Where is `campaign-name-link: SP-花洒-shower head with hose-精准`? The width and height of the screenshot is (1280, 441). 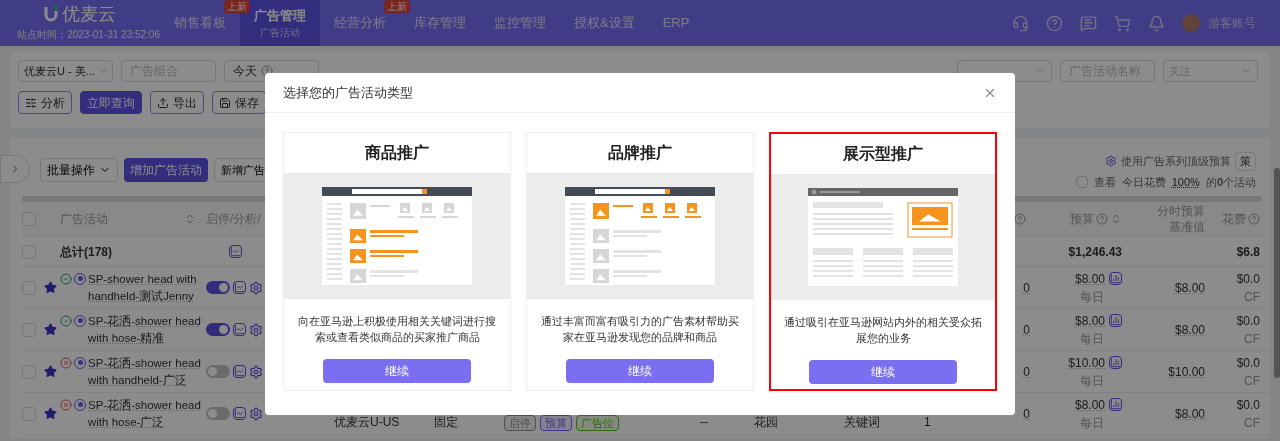 campaign-name-link: SP-花洒-shower head with hose-精准 is located at coordinates (147, 329).